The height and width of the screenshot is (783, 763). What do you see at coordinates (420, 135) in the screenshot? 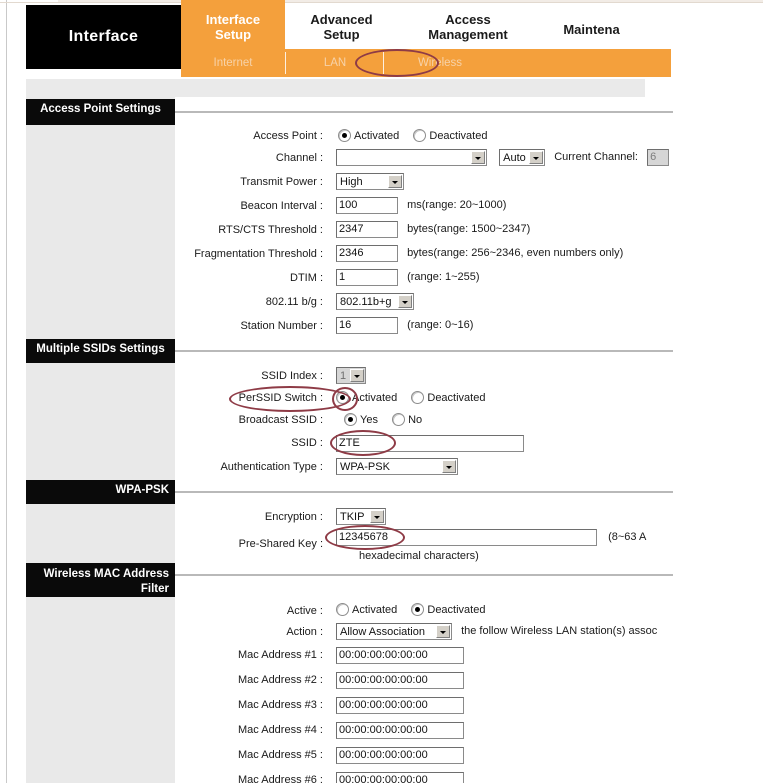
I see `radio-access-point-deactivated` at bounding box center [420, 135].